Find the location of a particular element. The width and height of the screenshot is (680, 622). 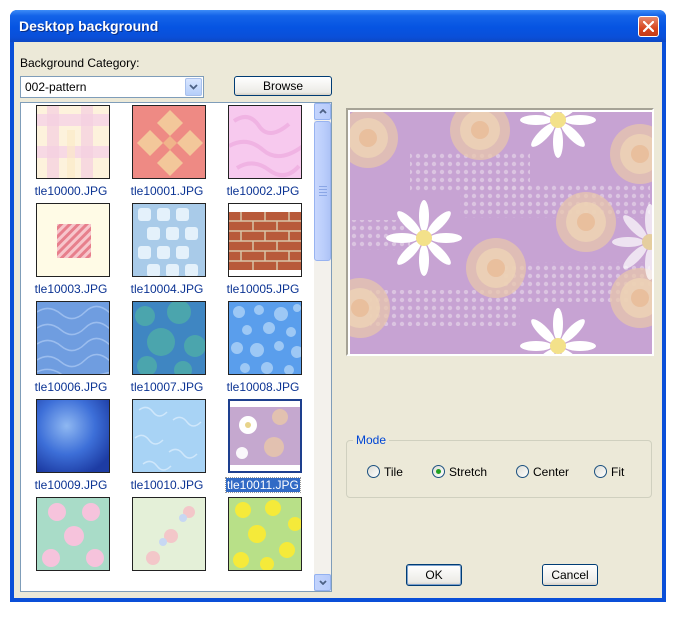

thumbnail-item: tle10008.JPG is located at coordinates (261, 348).